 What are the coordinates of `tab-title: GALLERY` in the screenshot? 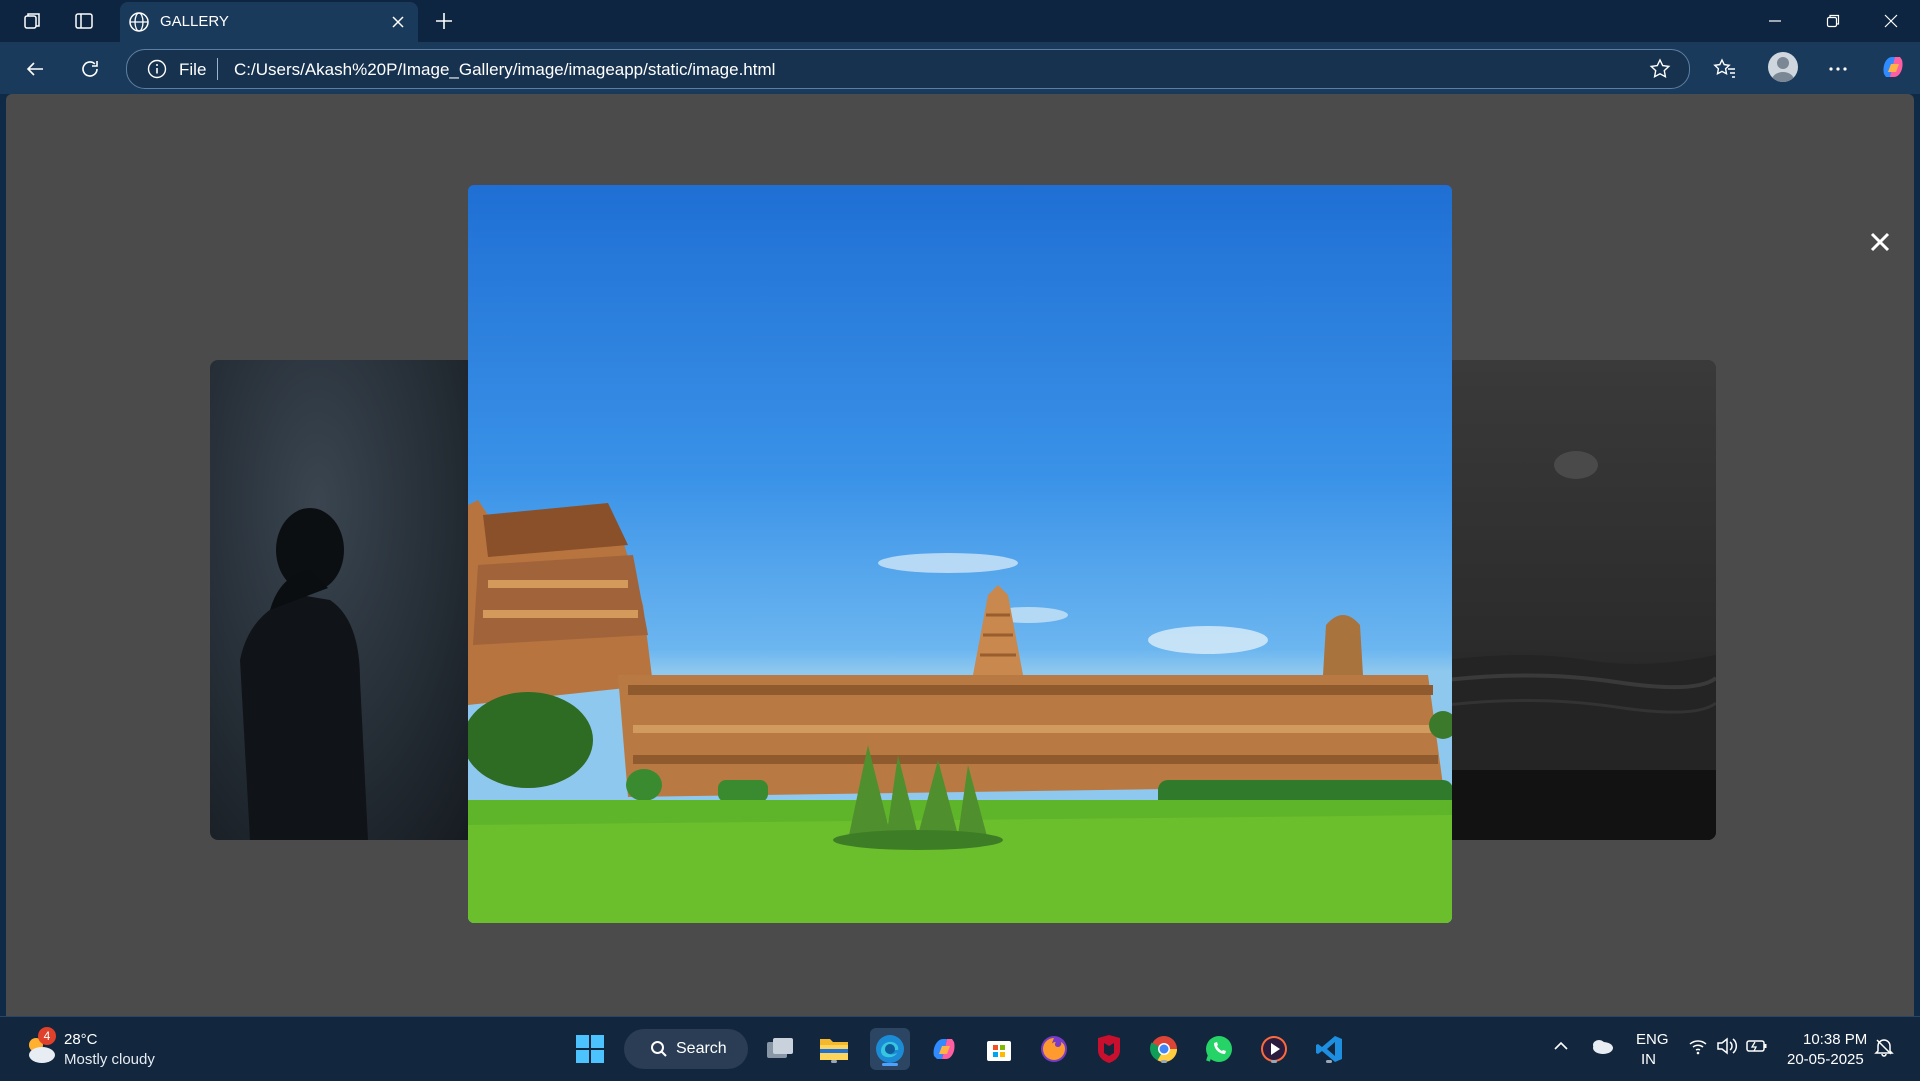 It's located at (194, 21).